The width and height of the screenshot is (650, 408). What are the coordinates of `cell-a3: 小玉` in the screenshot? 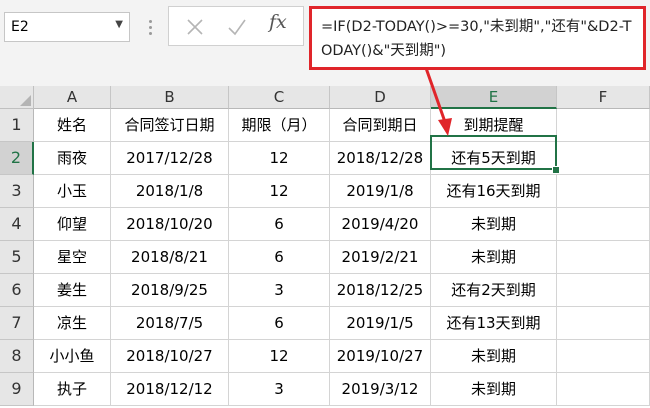 It's located at (72, 191).